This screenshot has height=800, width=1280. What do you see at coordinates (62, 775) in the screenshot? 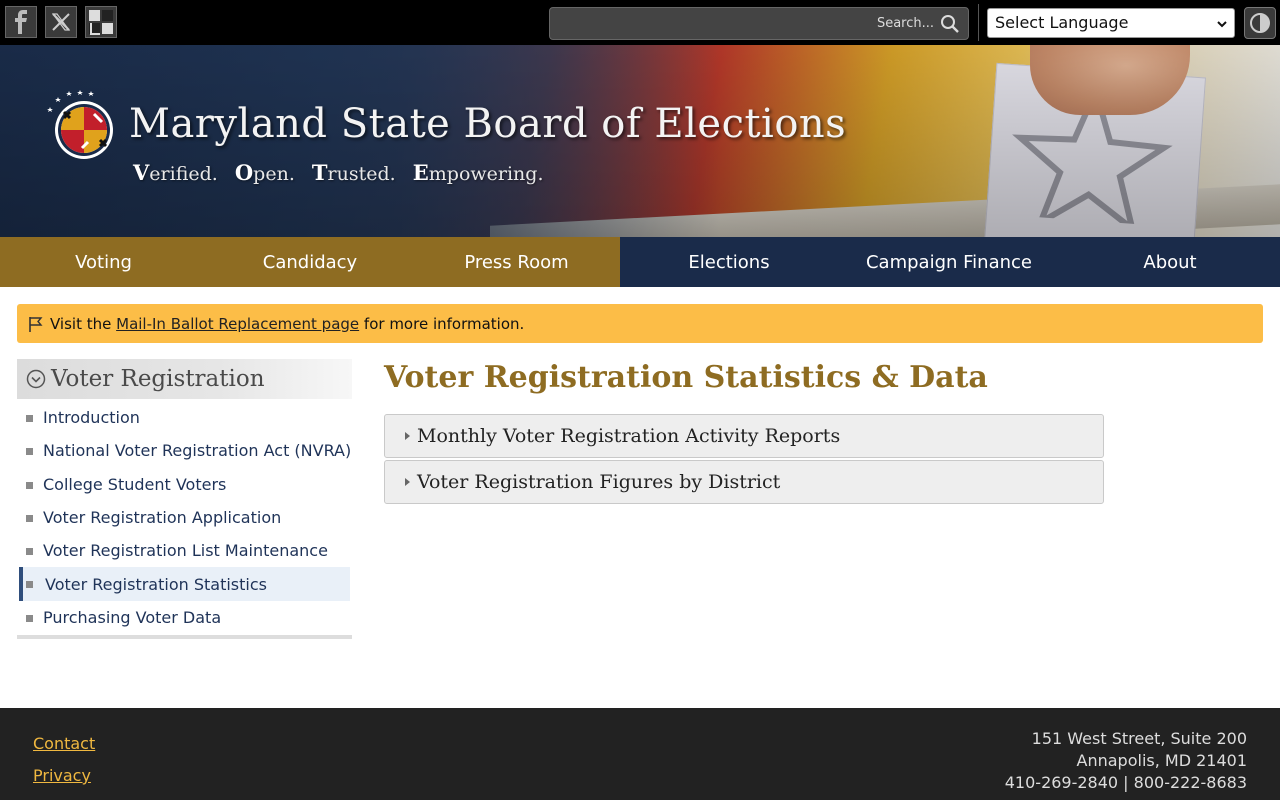
I see `footer-link-privacy: Privacy` at bounding box center [62, 775].